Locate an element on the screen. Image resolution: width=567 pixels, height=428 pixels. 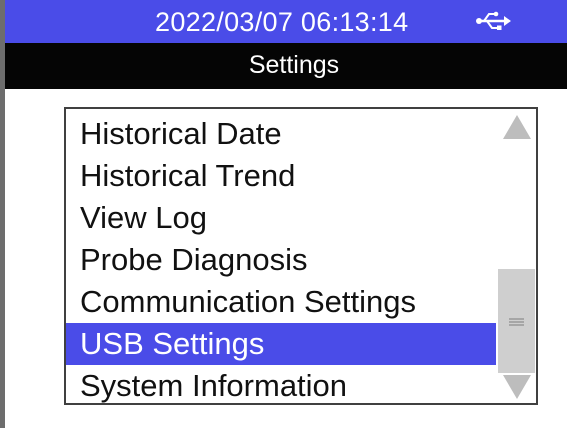
scrollbar-thumb is located at coordinates (516, 321).